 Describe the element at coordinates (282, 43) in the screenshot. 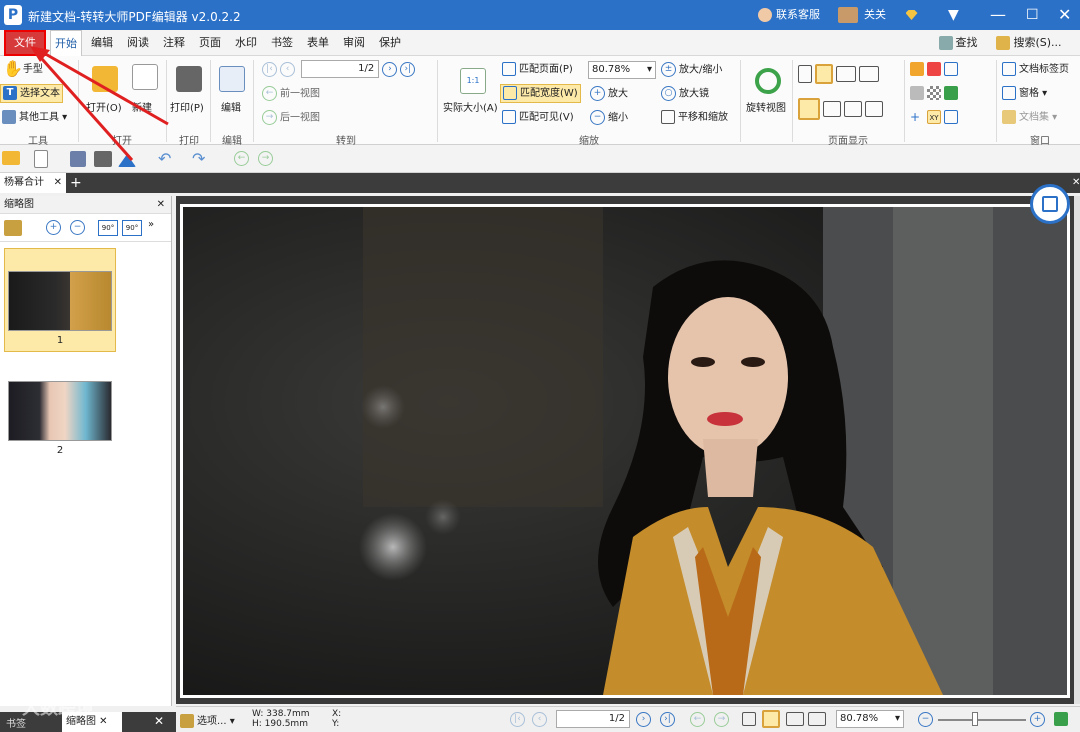

I see `menu-bookmark: 书签` at that location.